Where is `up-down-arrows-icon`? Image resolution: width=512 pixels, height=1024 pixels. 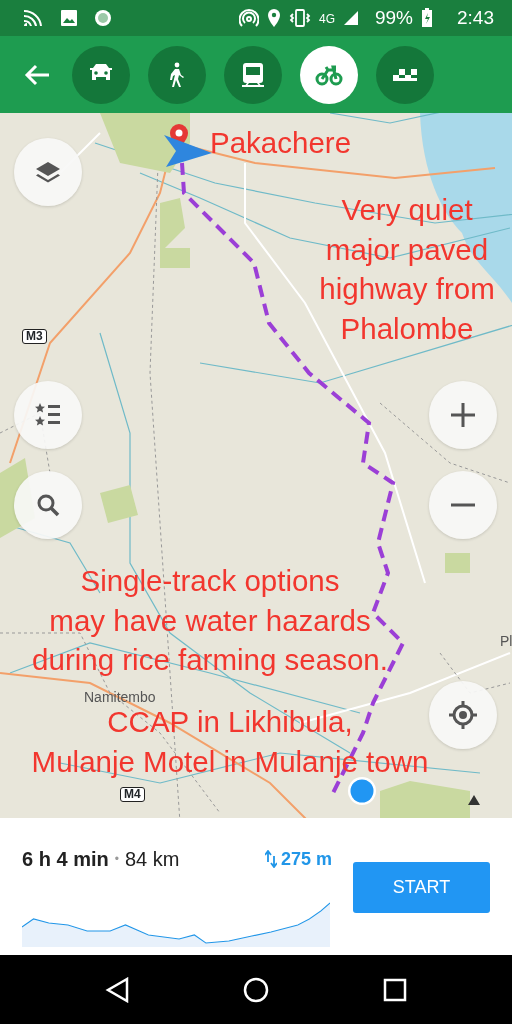
up-down-arrows-icon is located at coordinates (270, 859).